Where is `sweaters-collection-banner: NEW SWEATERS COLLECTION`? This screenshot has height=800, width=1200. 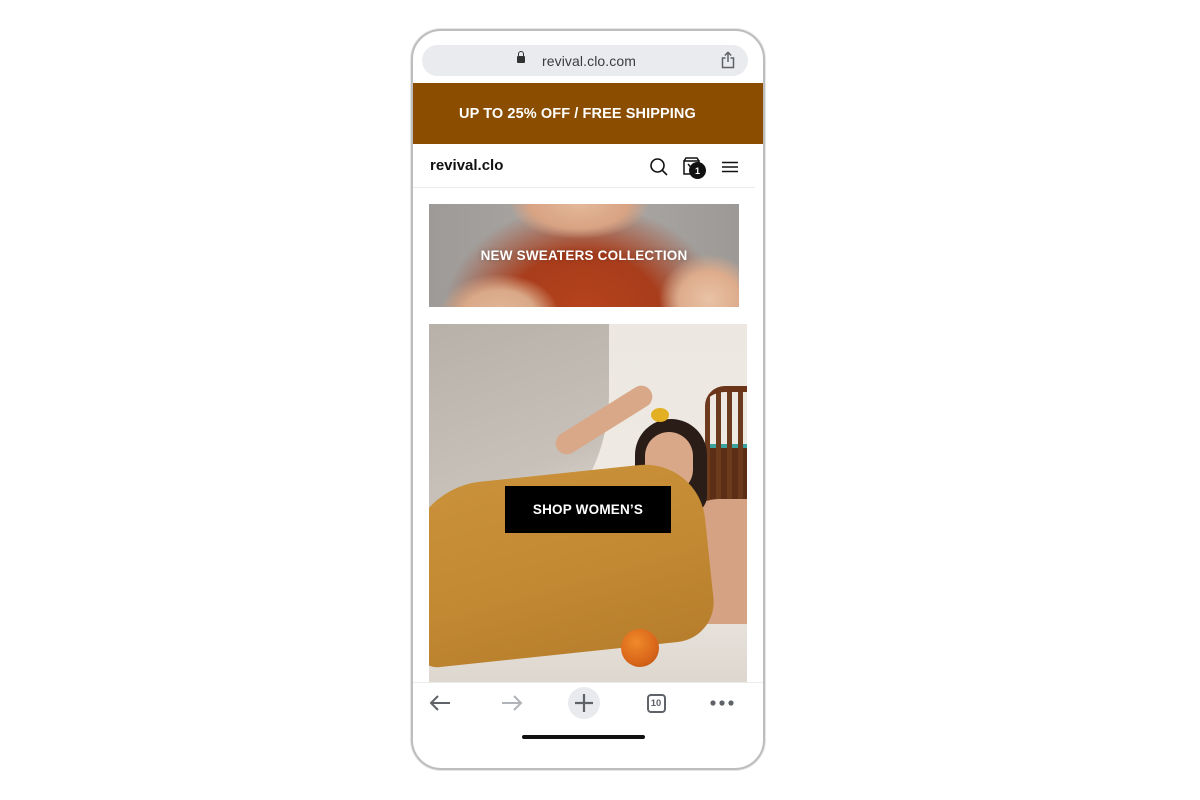 sweaters-collection-banner: NEW SWEATERS COLLECTION is located at coordinates (584, 255).